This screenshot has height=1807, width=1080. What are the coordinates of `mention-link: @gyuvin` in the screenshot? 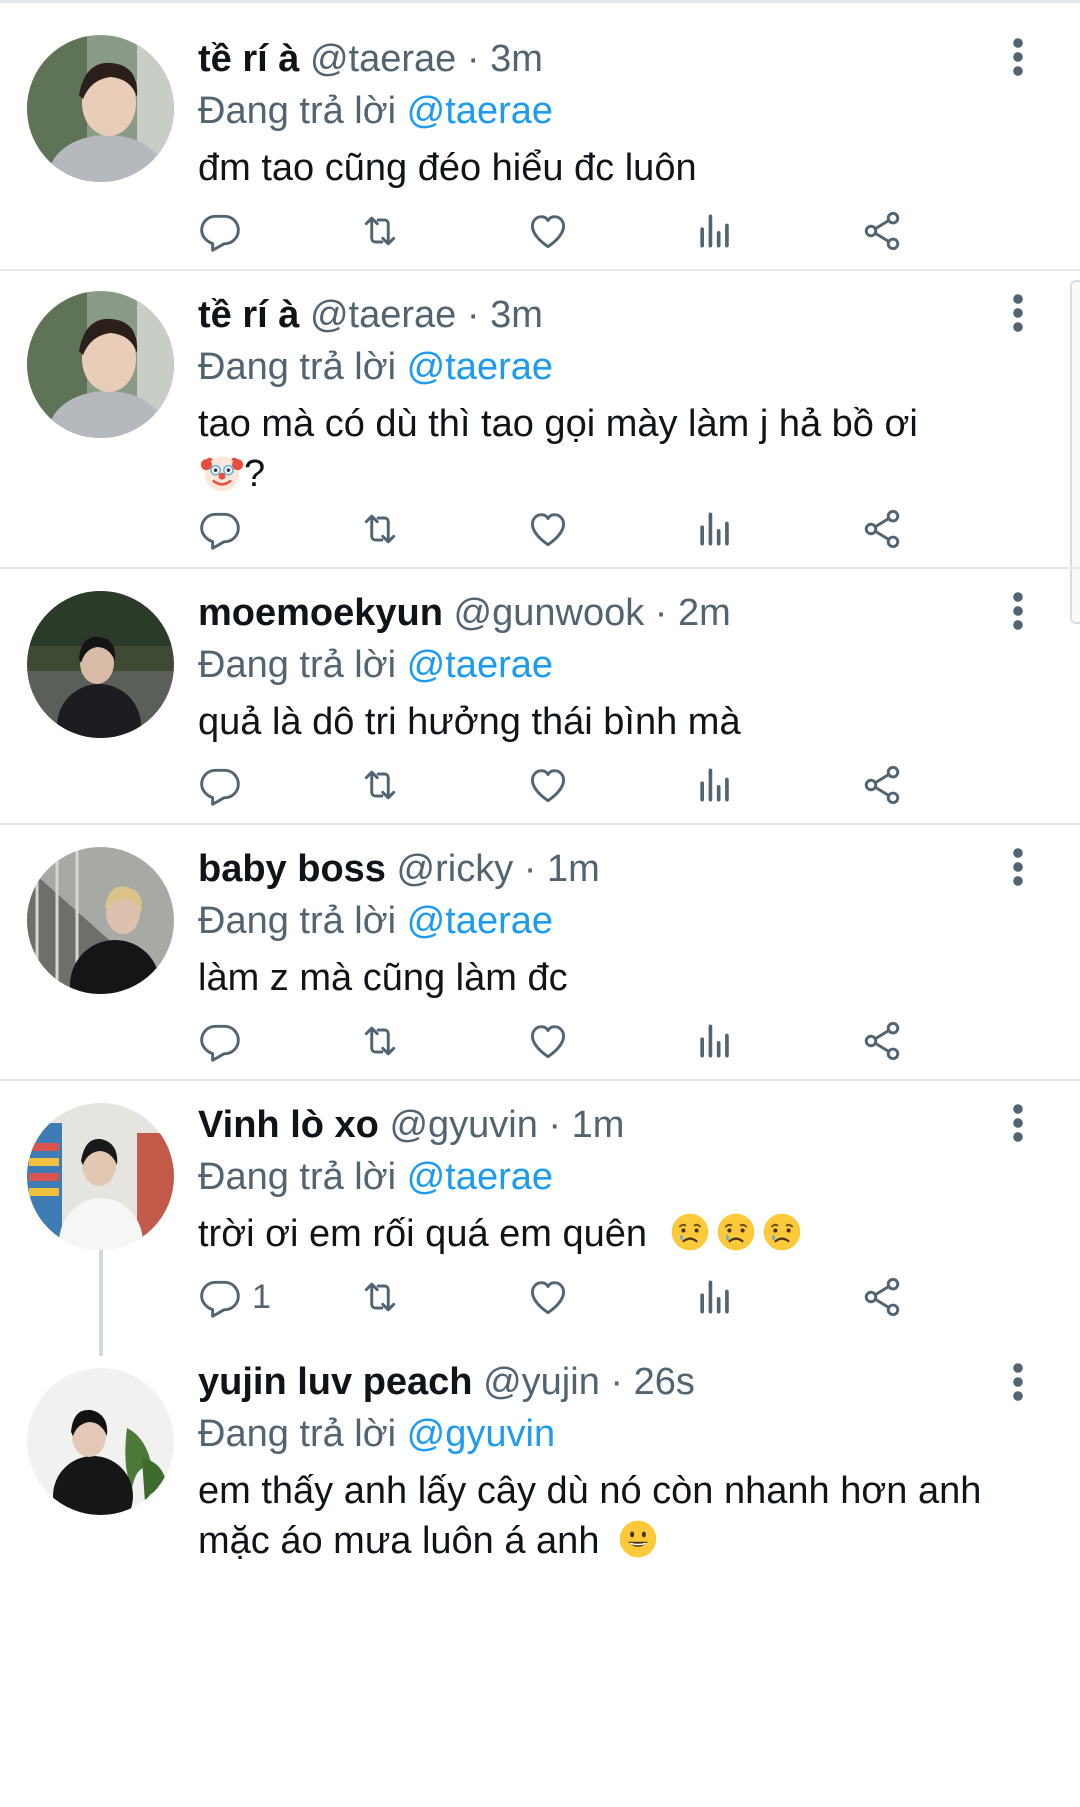 It's located at (481, 1434).